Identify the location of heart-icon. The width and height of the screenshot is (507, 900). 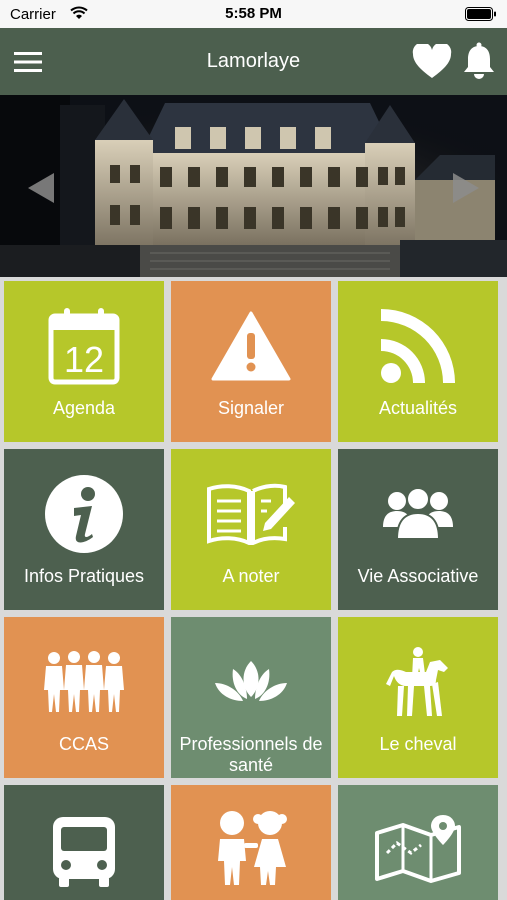
(432, 62).